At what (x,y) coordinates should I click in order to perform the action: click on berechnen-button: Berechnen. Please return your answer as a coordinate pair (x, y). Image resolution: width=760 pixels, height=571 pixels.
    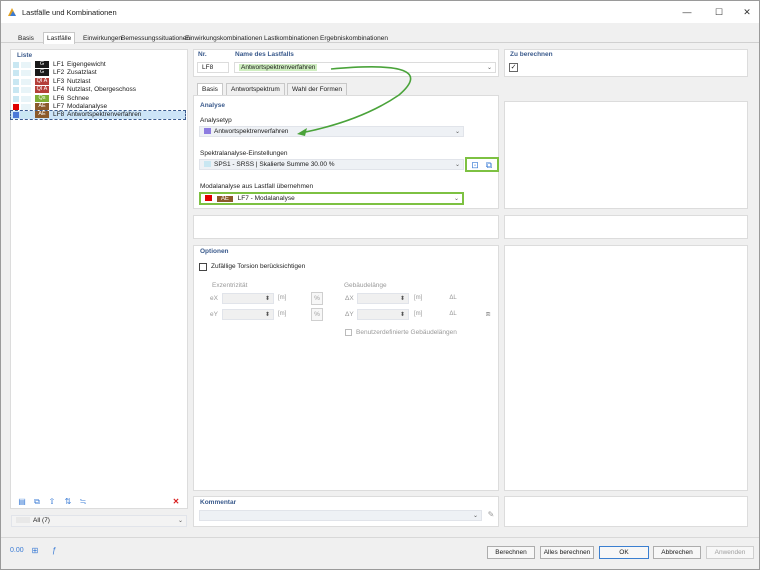
    Looking at the image, I should click on (511, 552).